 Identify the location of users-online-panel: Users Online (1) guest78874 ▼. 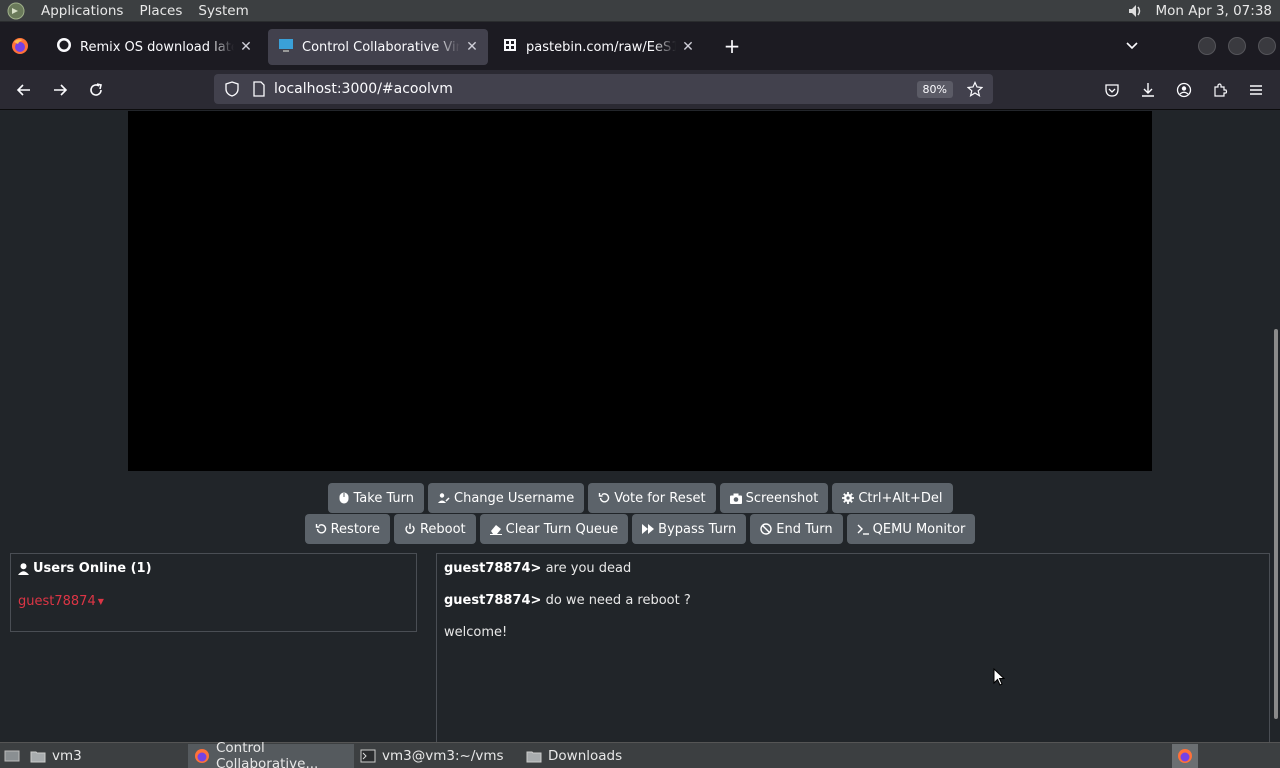
(213, 592).